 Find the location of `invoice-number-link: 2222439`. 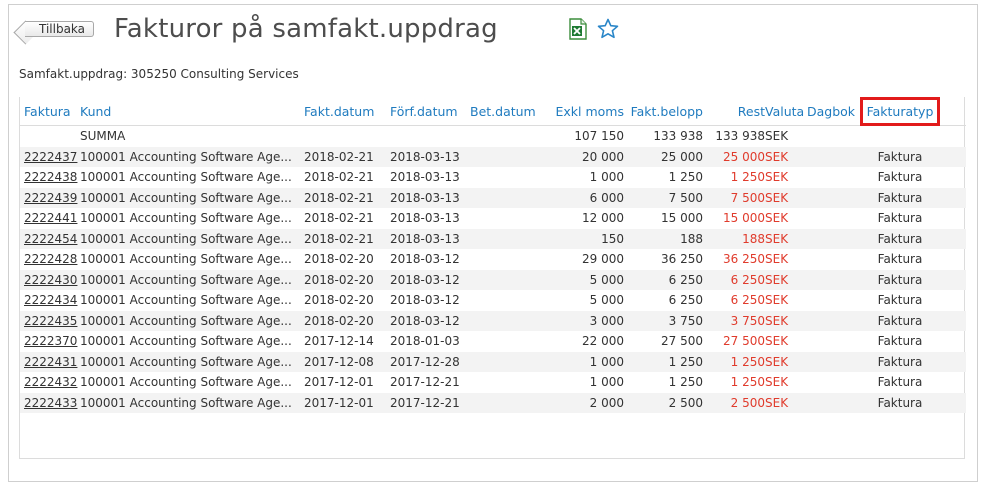

invoice-number-link: 2222439 is located at coordinates (50, 198).